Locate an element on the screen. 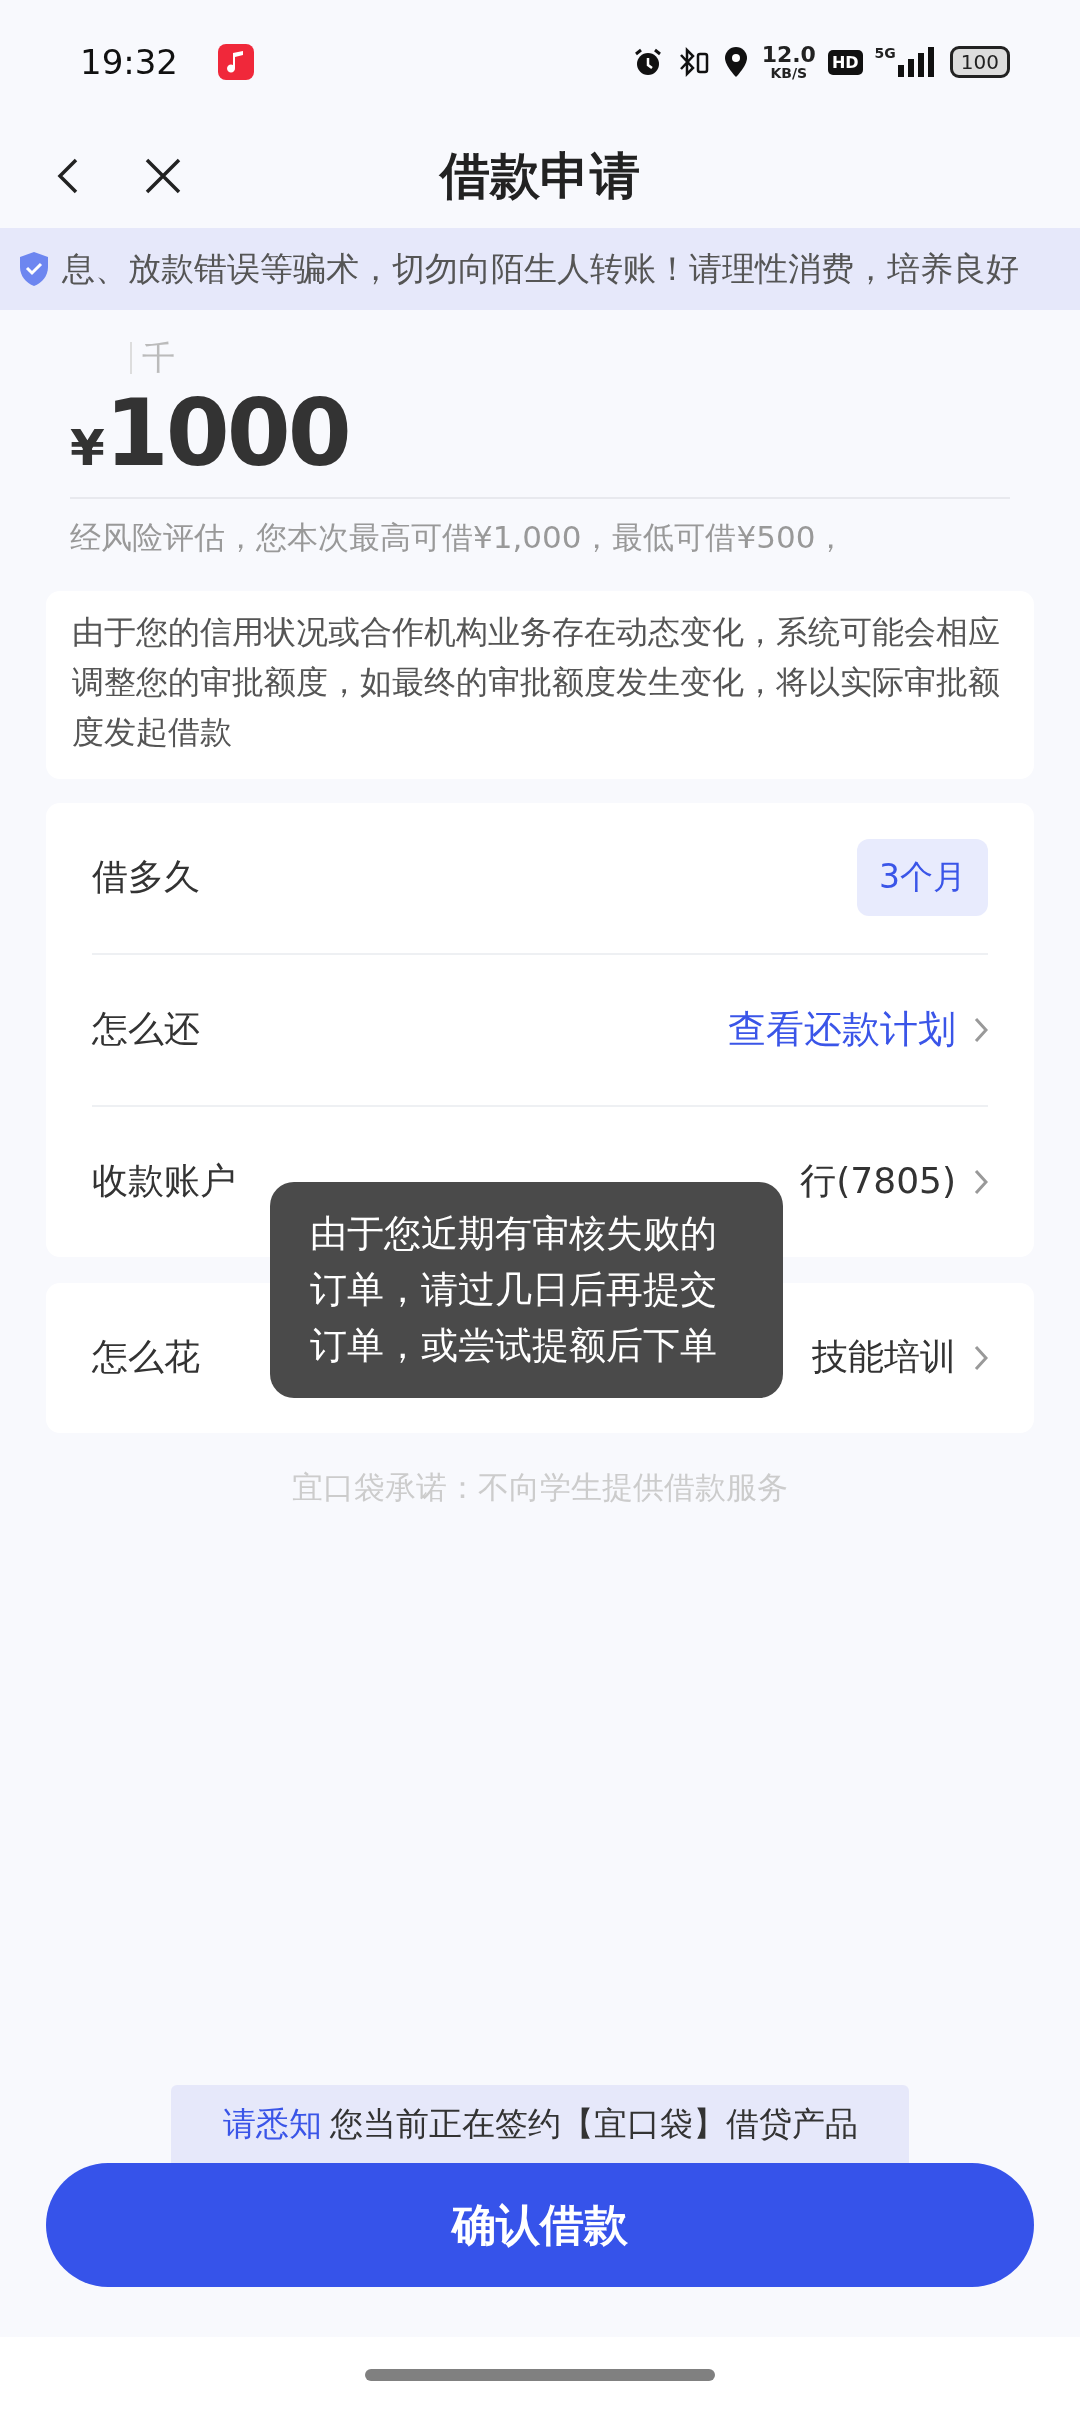  notice-lead: 请悉知 is located at coordinates (272, 2123).